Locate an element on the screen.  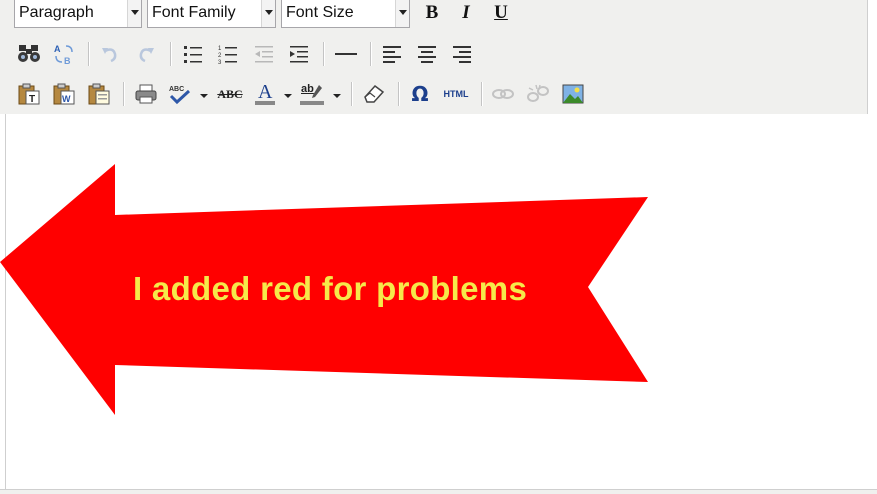
horizontal-rule-icon is located at coordinates (346, 54).